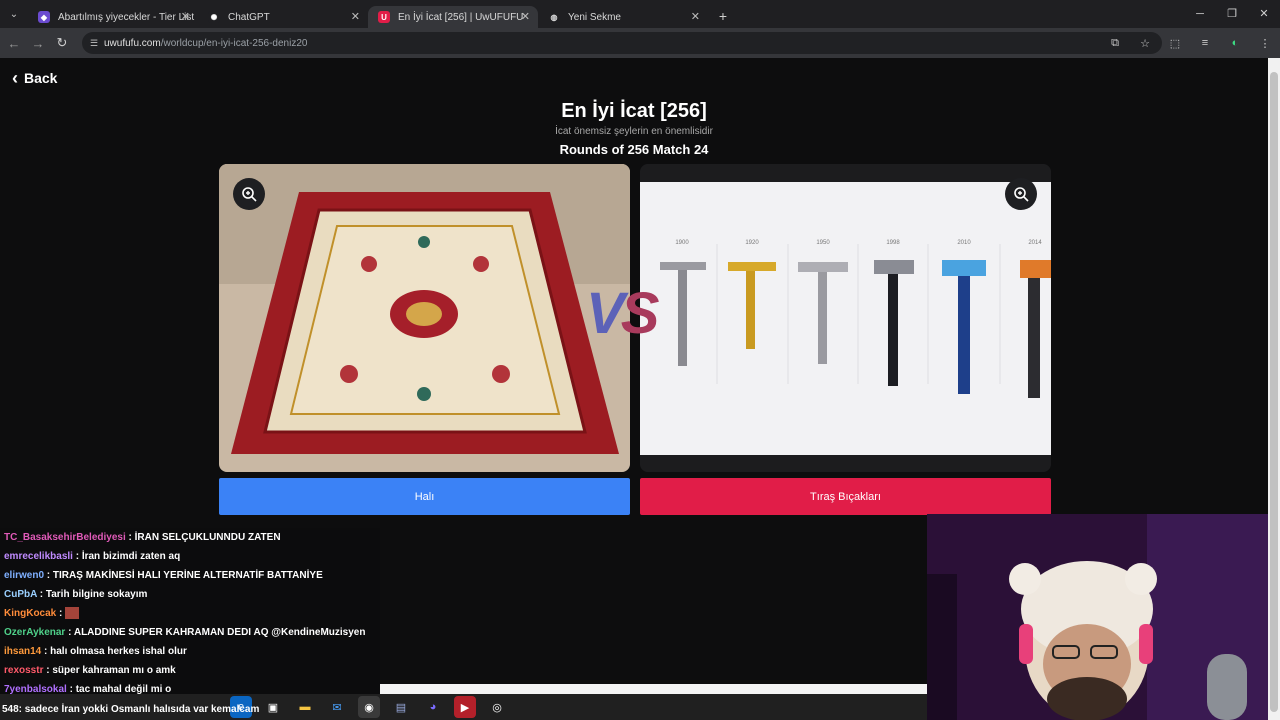 This screenshot has height=720, width=1280. What do you see at coordinates (384, 17) in the screenshot?
I see `uwufufu-favicon-icon: U` at bounding box center [384, 17].